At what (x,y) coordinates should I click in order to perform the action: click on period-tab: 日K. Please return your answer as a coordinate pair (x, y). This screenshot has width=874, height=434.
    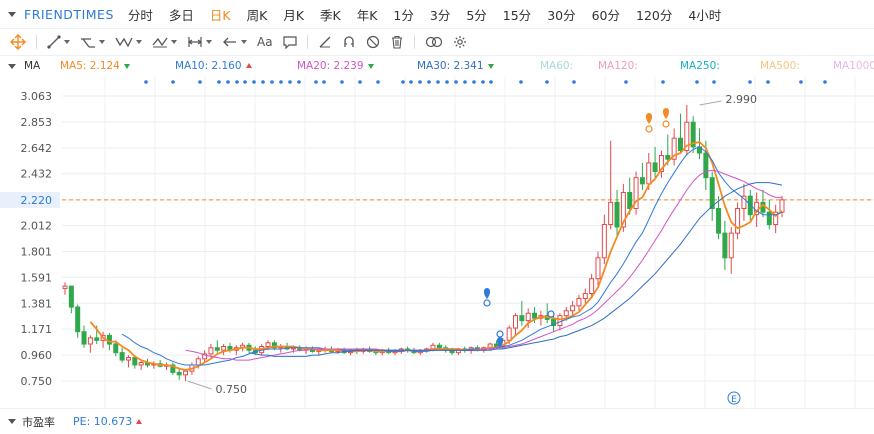
    Looking at the image, I should click on (220, 14).